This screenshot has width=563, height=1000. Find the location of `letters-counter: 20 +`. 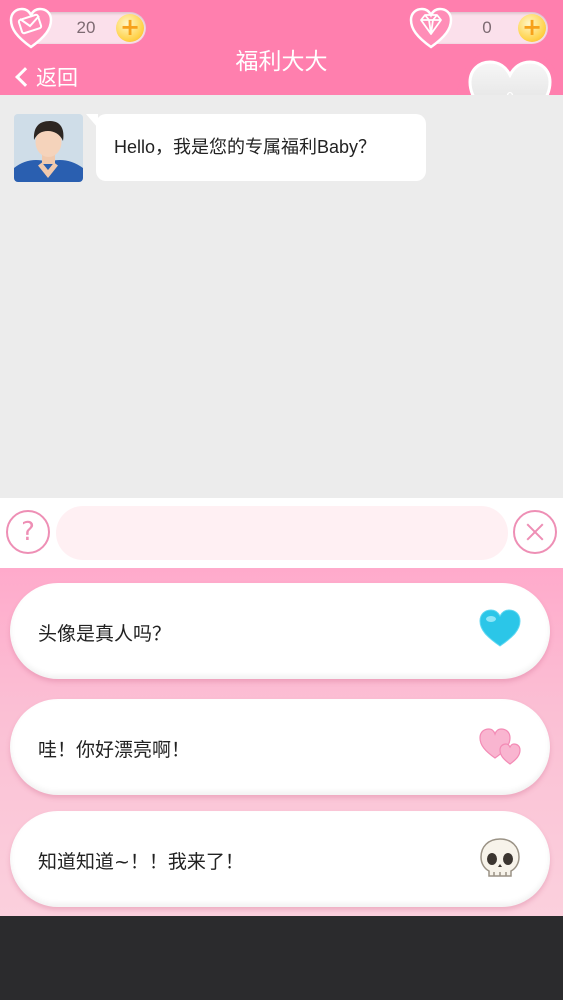

letters-counter: 20 + is located at coordinates (77, 28).